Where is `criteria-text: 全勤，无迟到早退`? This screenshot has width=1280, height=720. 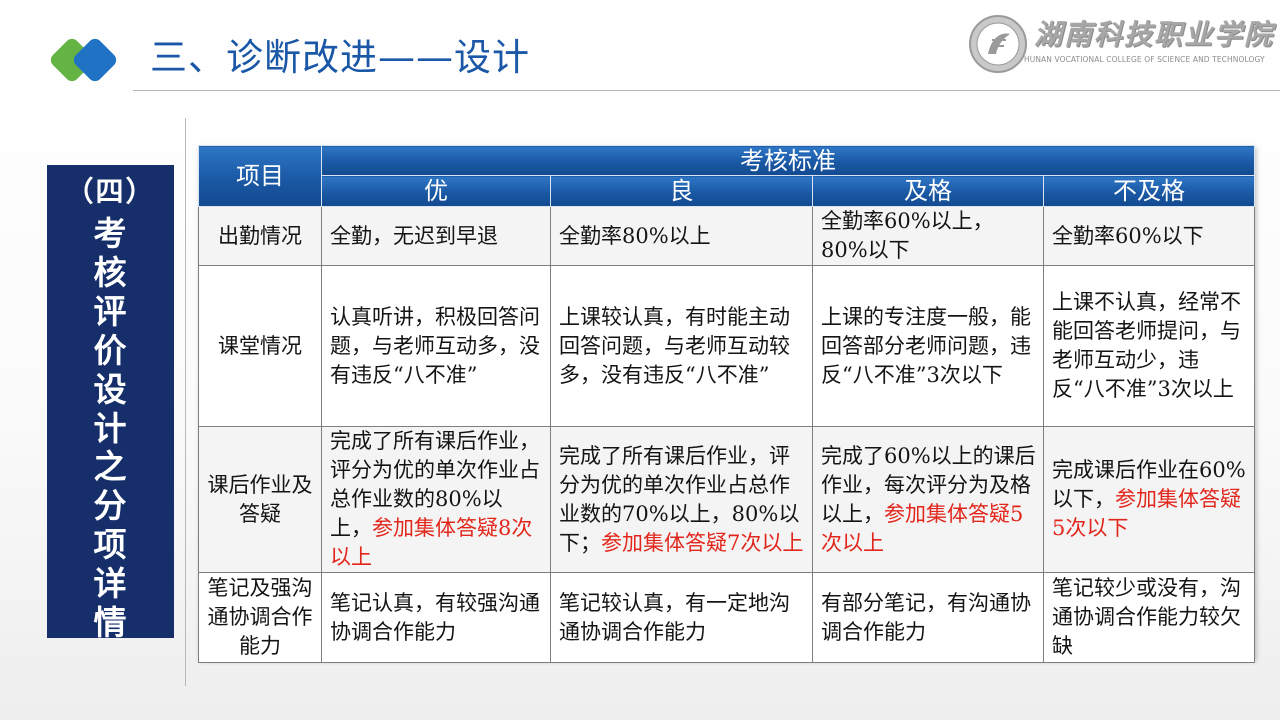 criteria-text: 全勤，无迟到早退 is located at coordinates (414, 235).